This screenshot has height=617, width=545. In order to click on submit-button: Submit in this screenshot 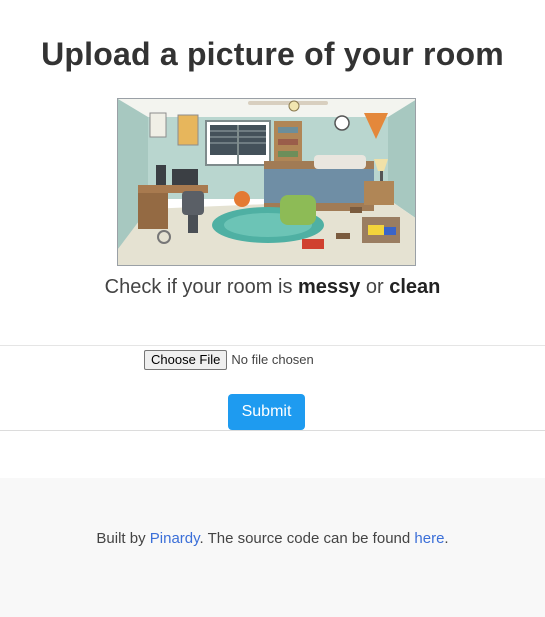, I will do `click(266, 412)`.